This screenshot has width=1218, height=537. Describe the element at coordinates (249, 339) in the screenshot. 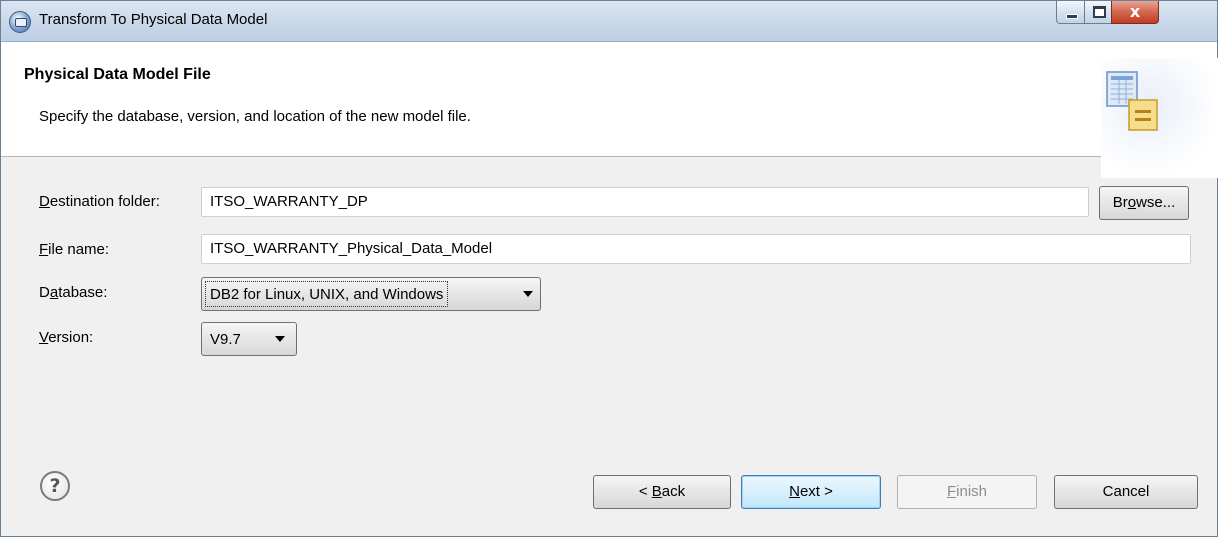

I see `version-dropdown: V9.7` at that location.